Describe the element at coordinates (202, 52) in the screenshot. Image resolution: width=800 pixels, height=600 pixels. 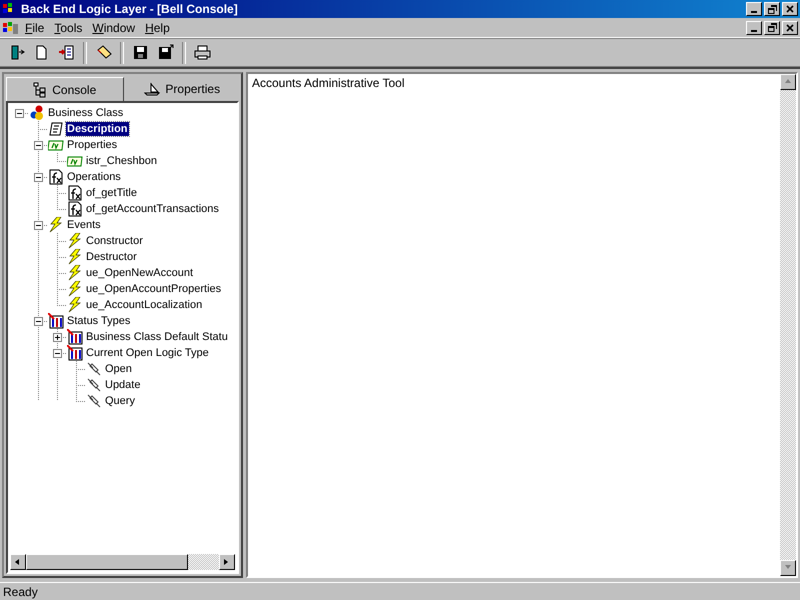
I see `printer-icon` at that location.